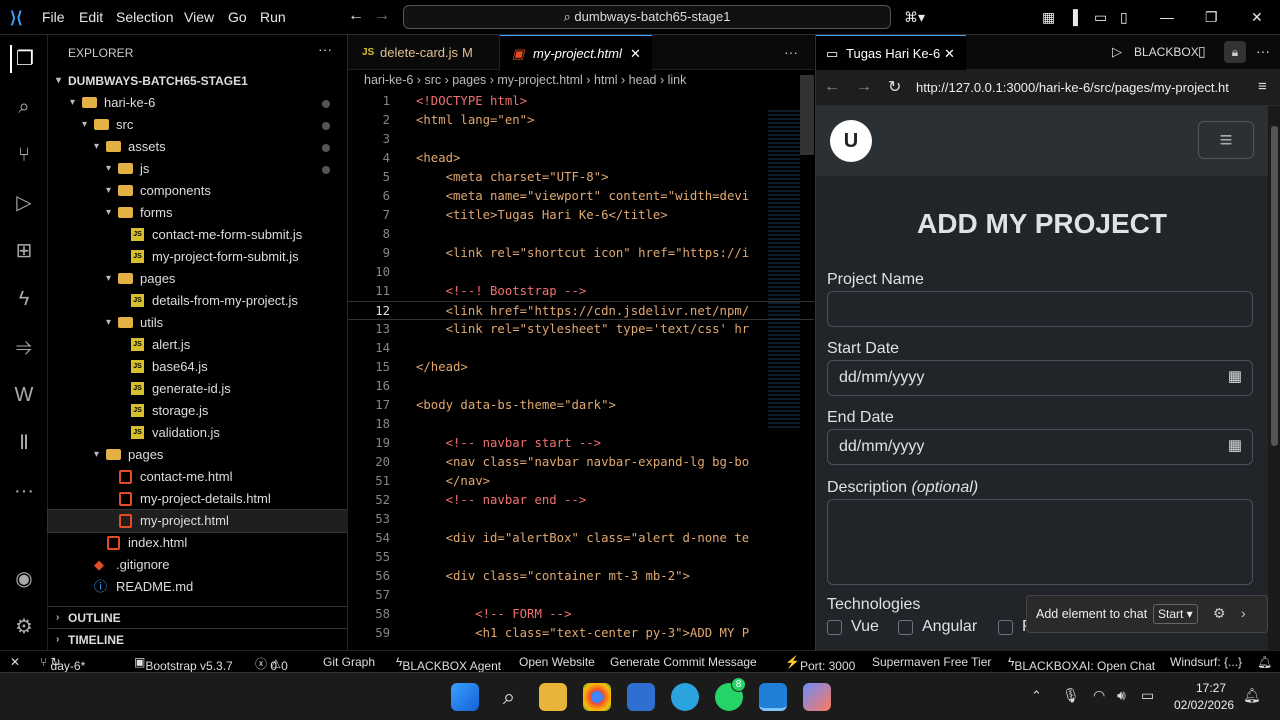 This screenshot has height=720, width=1280. I want to click on logo: U, so click(851, 141).